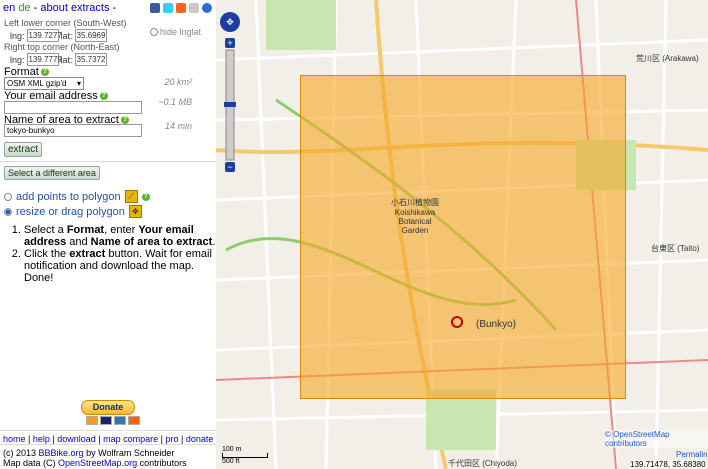 This screenshot has height=469, width=708. Describe the element at coordinates (14, 439) in the screenshot. I see `footer-link-home: home` at that location.